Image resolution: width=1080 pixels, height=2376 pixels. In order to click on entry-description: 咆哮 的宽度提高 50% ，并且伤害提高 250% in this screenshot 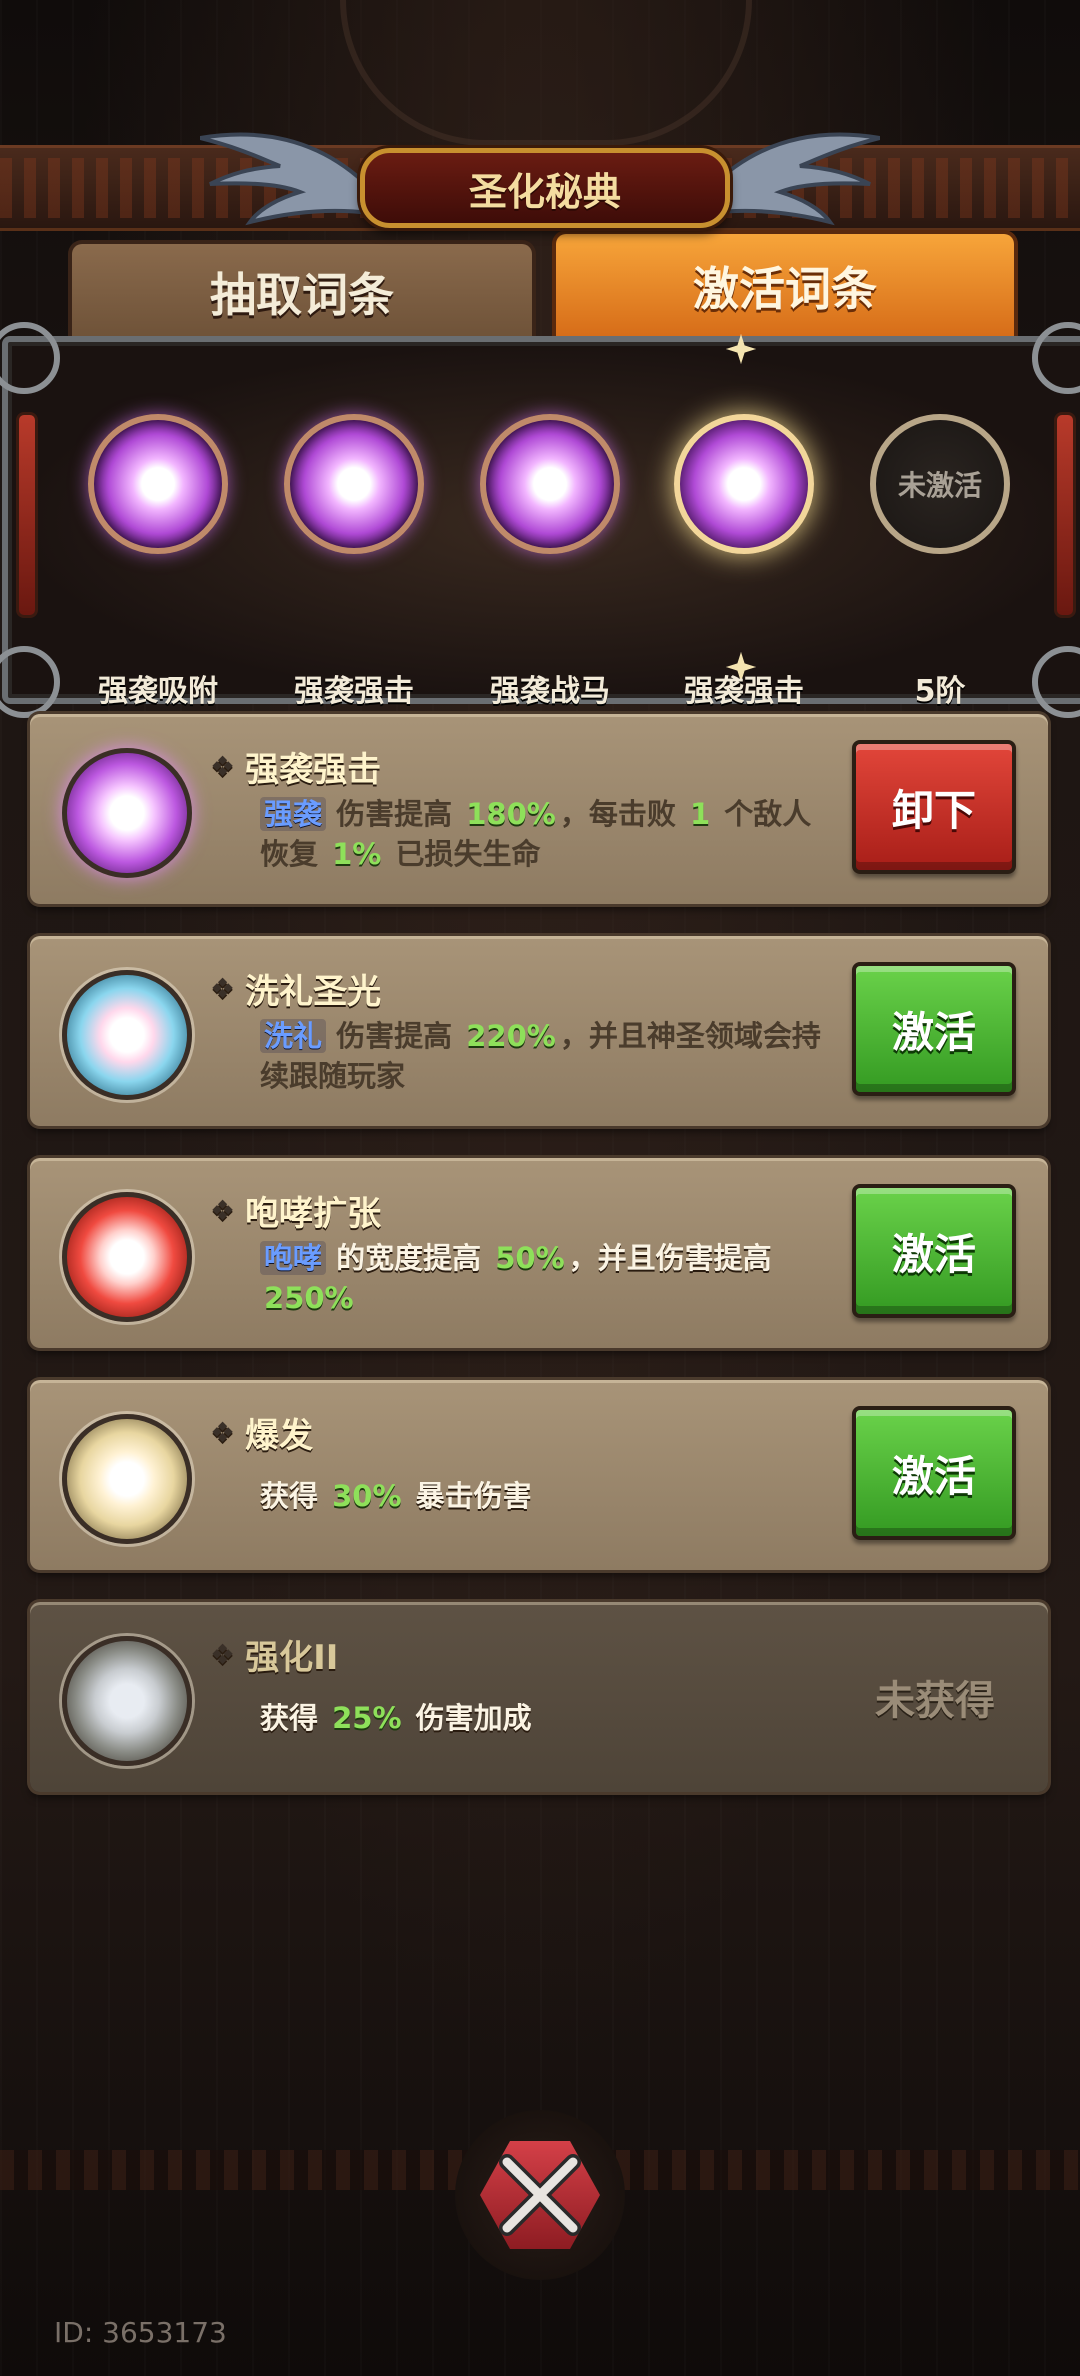, I will do `click(545, 1278)`.